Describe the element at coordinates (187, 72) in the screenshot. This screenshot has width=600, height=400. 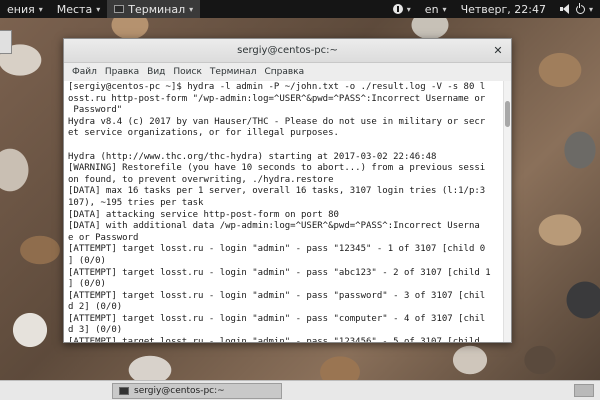
I see `menu-search: Поиск` at that location.